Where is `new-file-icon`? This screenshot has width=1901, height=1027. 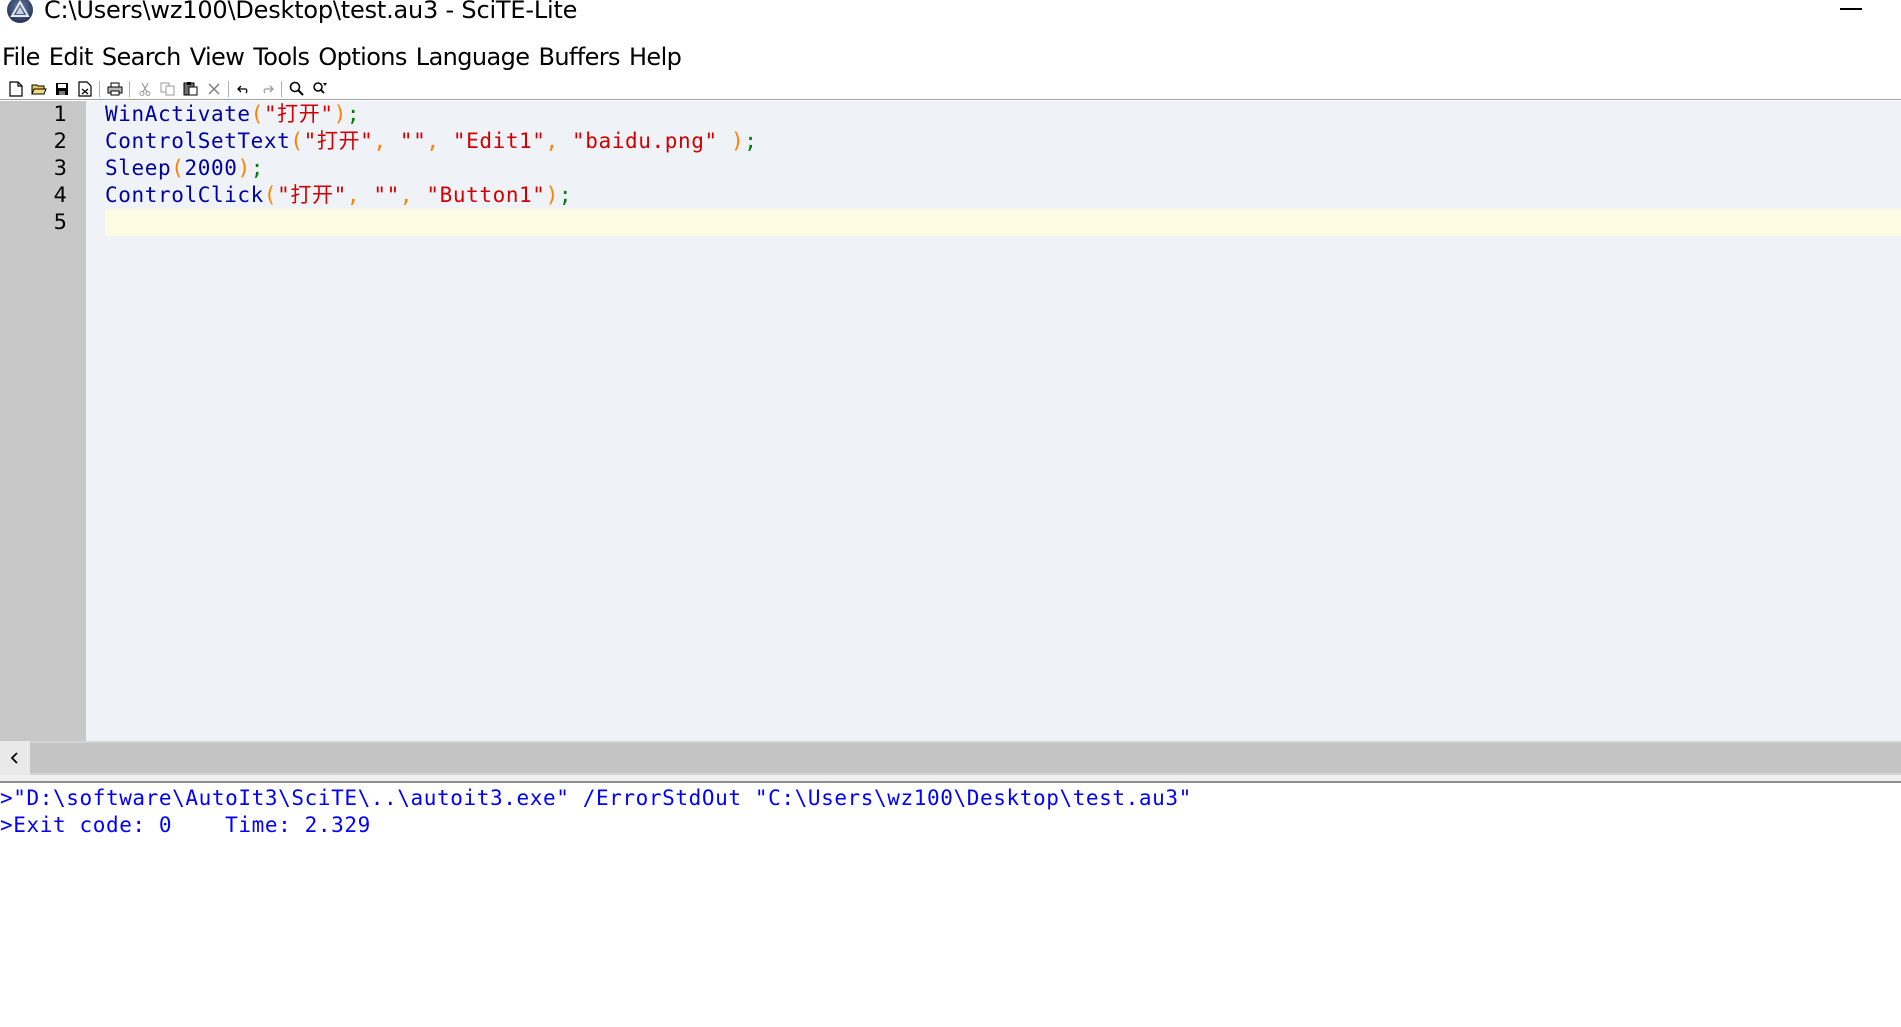
new-file-icon is located at coordinates (15, 88).